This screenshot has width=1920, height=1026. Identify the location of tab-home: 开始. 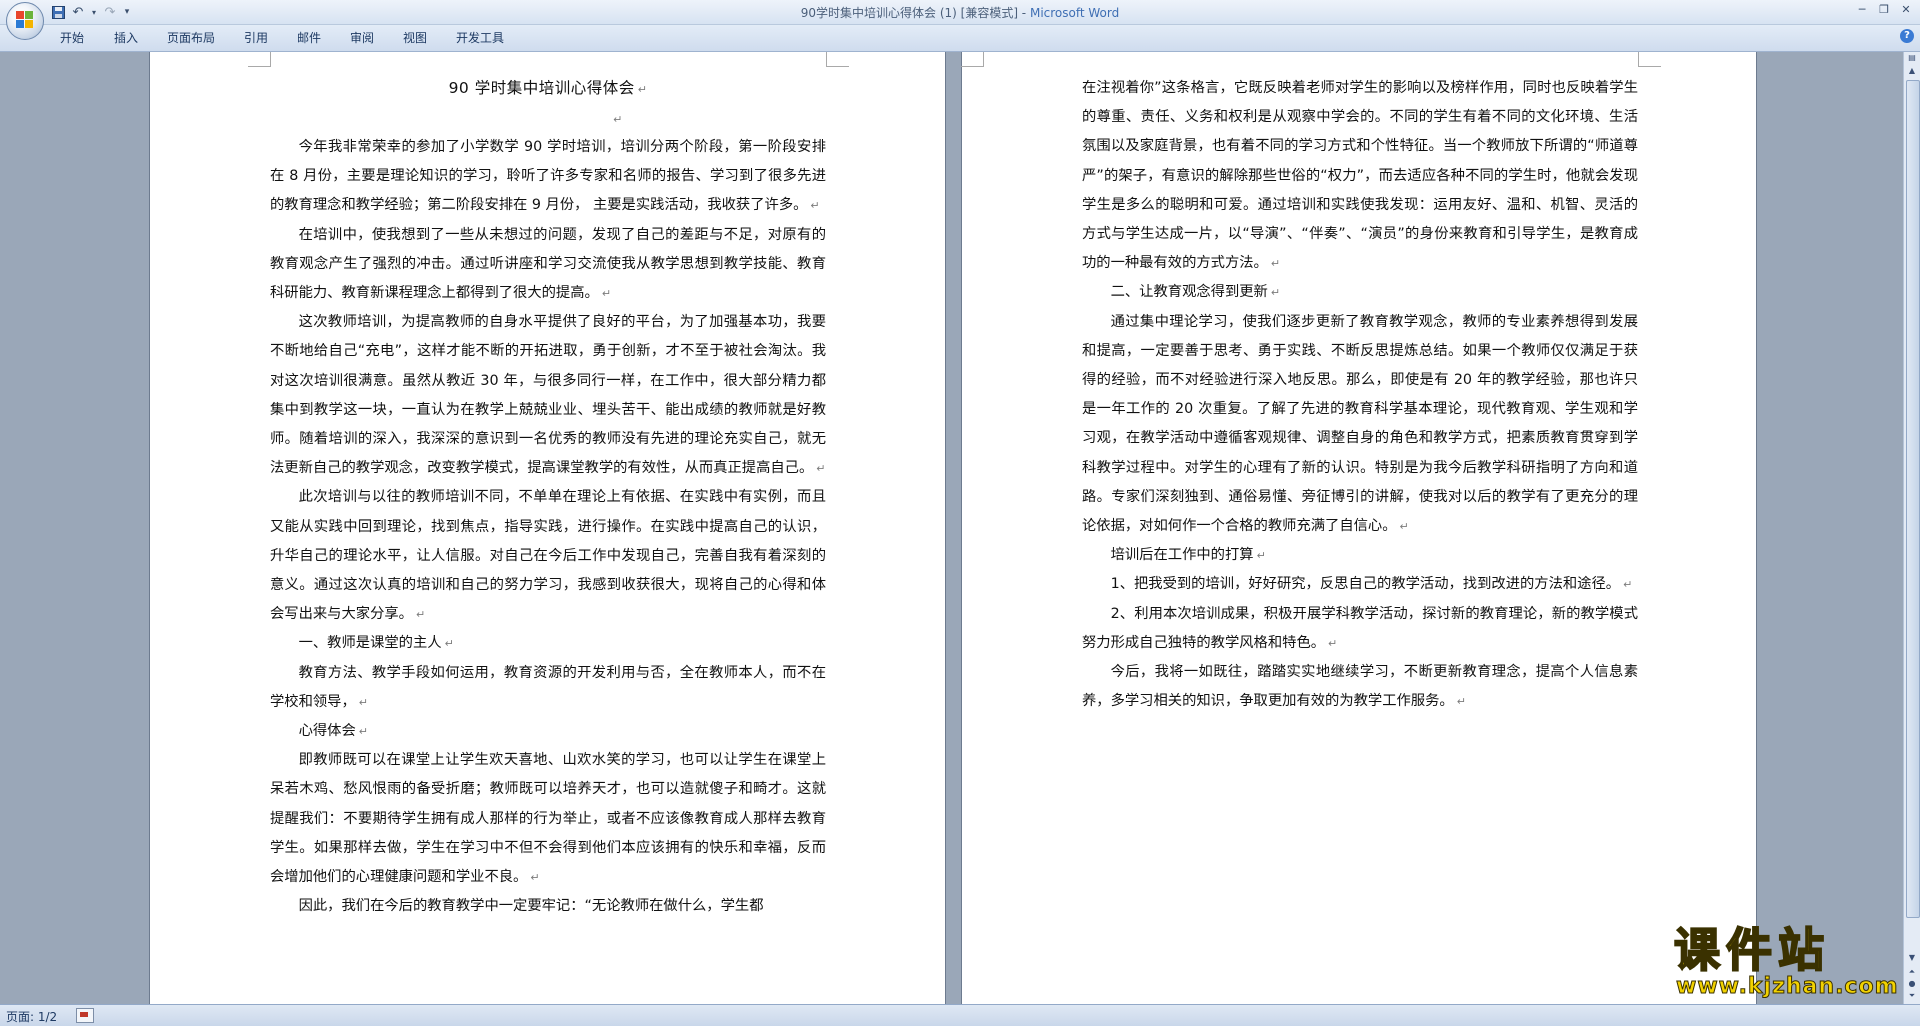
(72, 37).